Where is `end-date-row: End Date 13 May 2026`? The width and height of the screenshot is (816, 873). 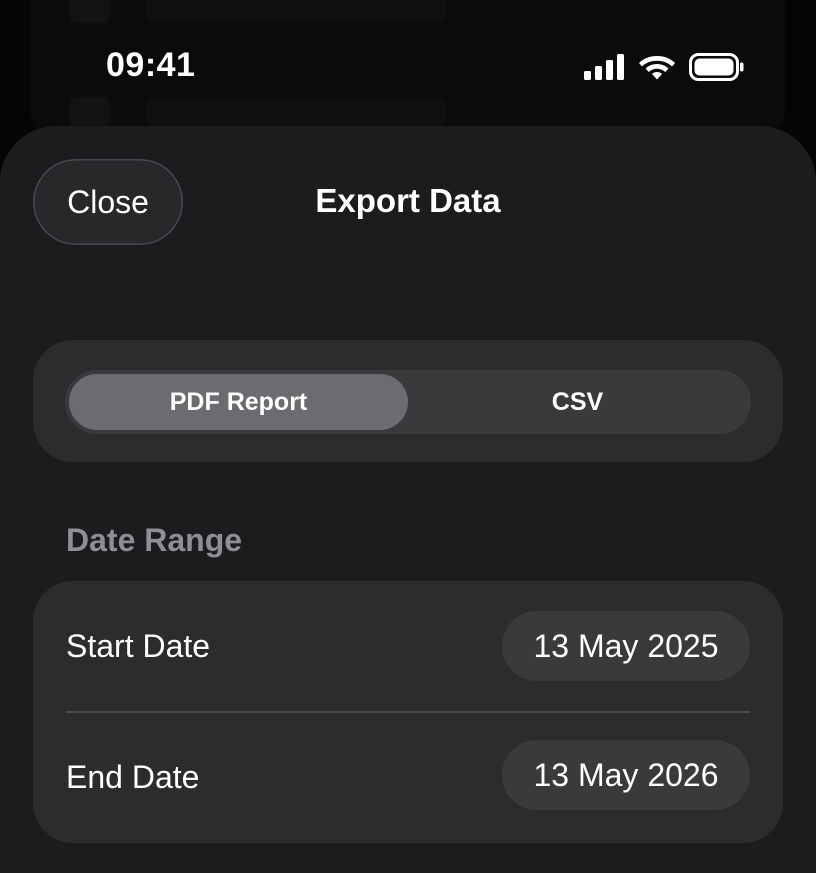 end-date-row: End Date 13 May 2026 is located at coordinates (408, 777).